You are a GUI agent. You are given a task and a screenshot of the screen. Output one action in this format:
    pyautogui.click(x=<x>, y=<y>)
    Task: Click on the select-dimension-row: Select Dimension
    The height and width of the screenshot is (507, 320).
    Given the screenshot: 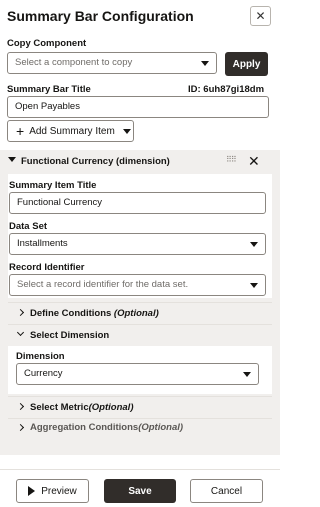 What is the action you would take?
    pyautogui.click(x=140, y=335)
    